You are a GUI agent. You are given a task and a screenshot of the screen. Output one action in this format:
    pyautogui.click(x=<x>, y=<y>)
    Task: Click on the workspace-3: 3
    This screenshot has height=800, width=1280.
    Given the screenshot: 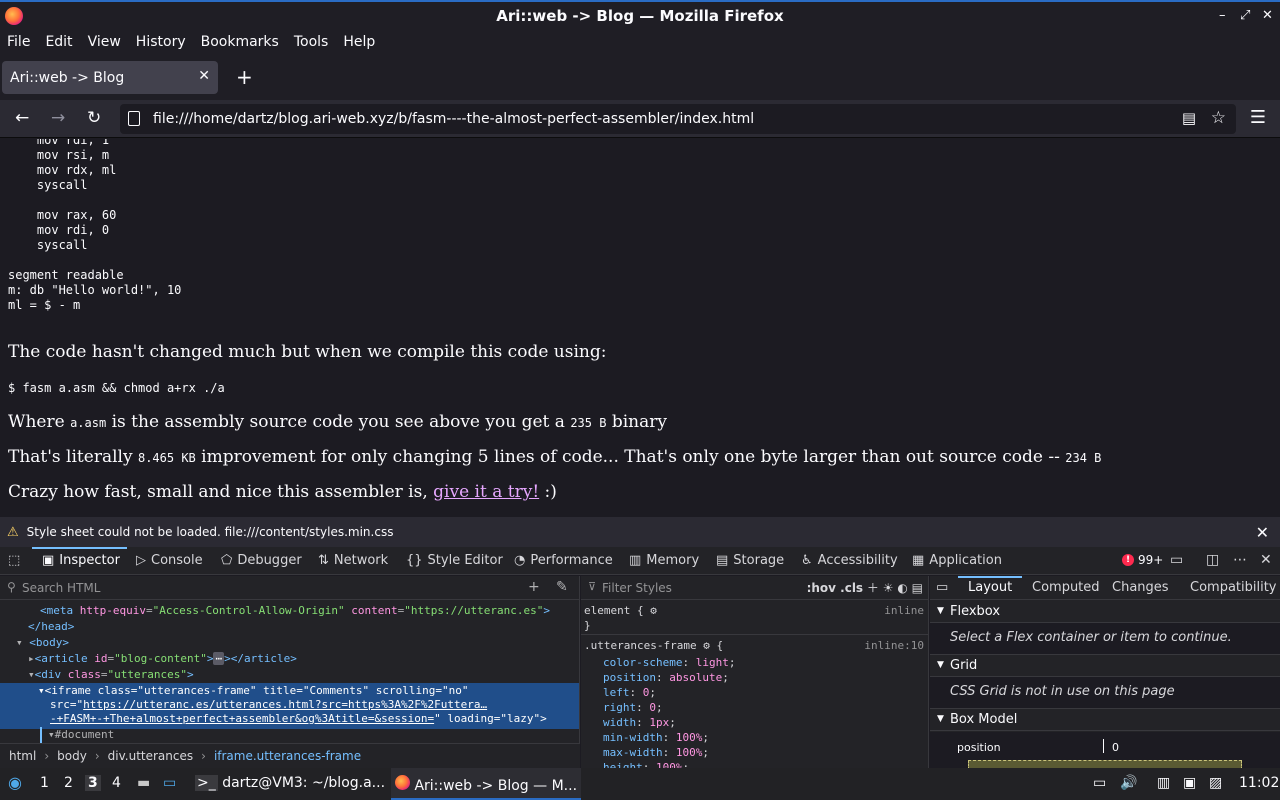 What is the action you would take?
    pyautogui.click(x=93, y=783)
    